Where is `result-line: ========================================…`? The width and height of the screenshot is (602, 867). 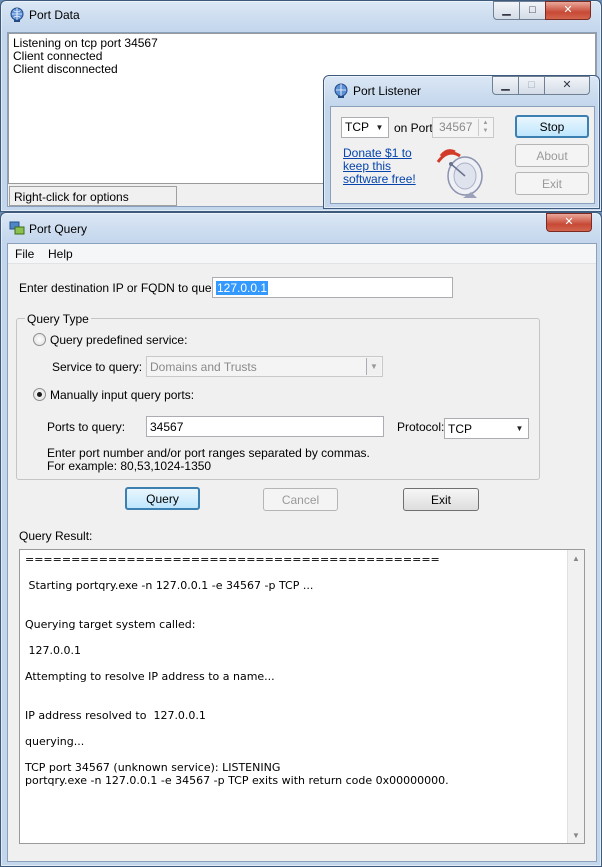 result-line: ========================================… is located at coordinates (232, 559).